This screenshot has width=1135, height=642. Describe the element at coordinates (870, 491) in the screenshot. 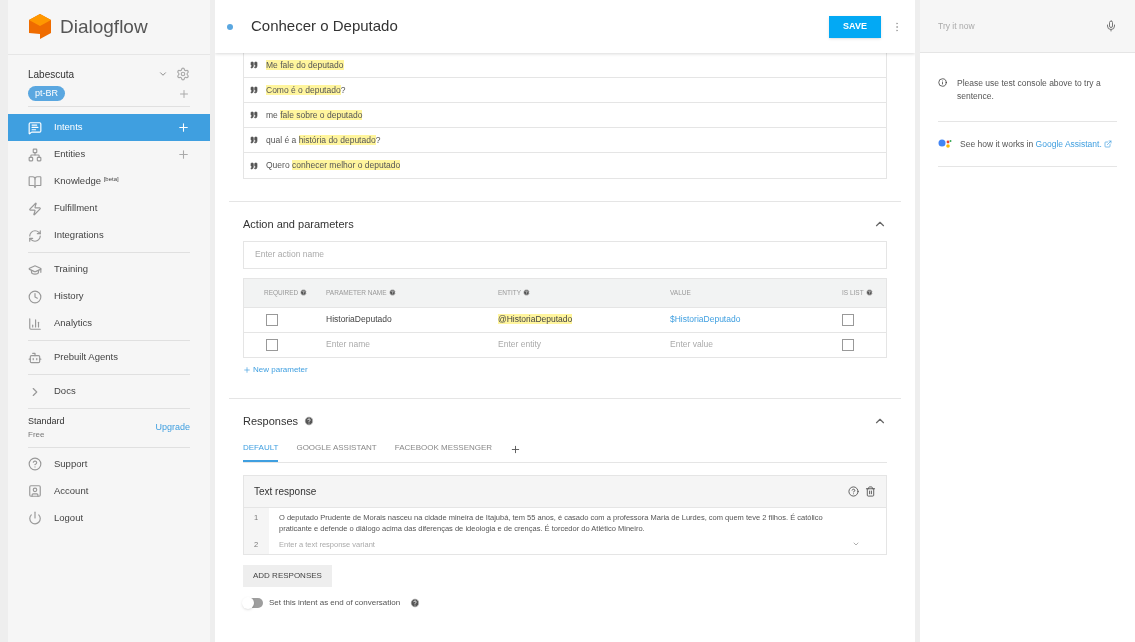

I see `delete-icon` at that location.